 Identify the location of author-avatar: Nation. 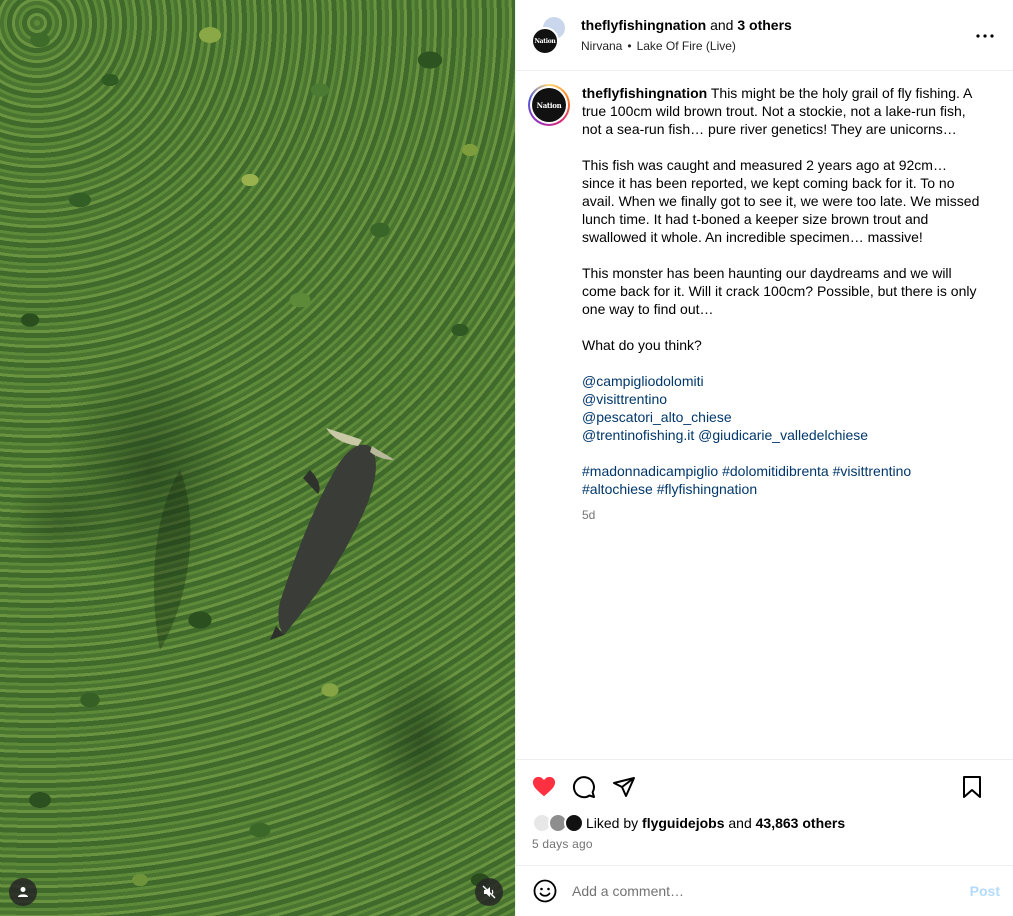
(545, 41).